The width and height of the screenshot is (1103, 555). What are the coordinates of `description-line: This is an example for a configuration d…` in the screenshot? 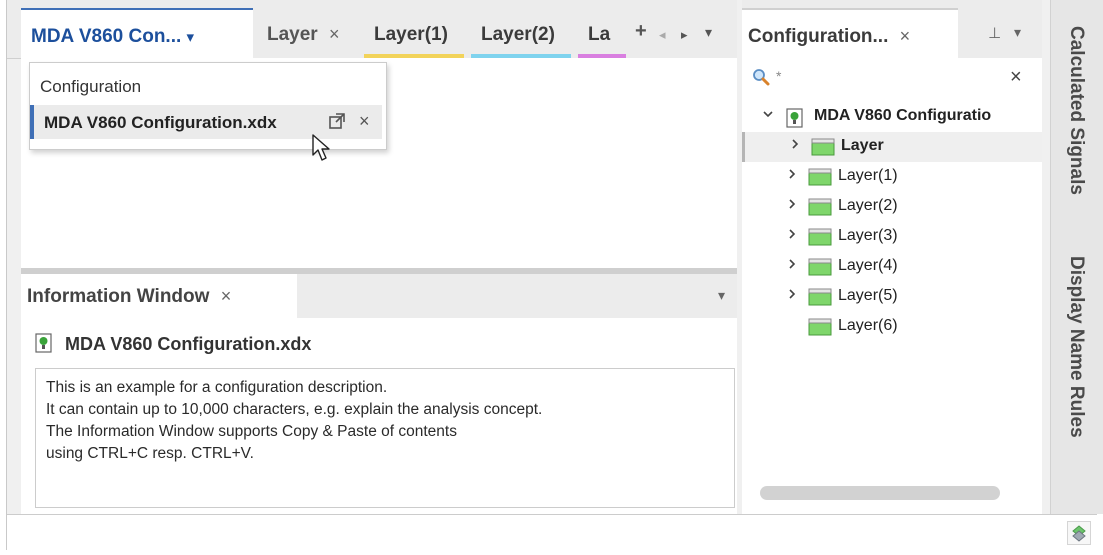 It's located at (217, 387).